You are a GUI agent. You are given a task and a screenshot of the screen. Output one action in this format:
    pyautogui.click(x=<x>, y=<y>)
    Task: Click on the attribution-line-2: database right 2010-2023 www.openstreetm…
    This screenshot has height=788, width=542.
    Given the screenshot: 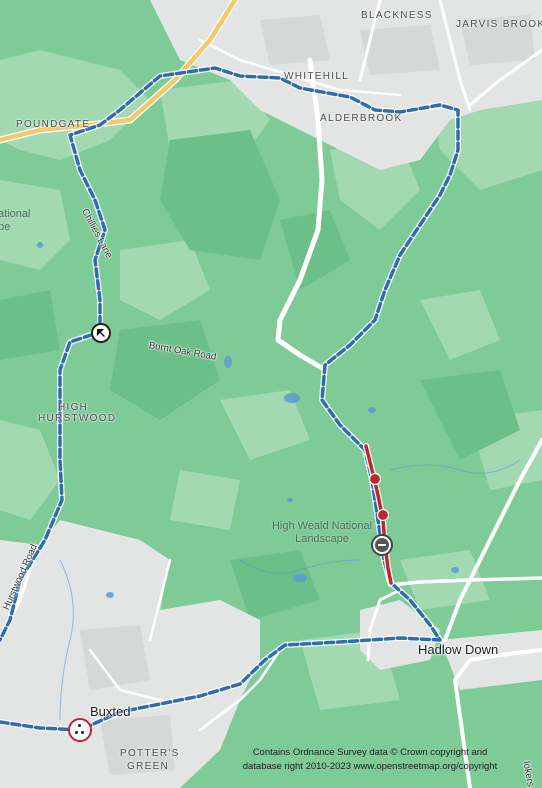 What is the action you would take?
    pyautogui.click(x=370, y=766)
    